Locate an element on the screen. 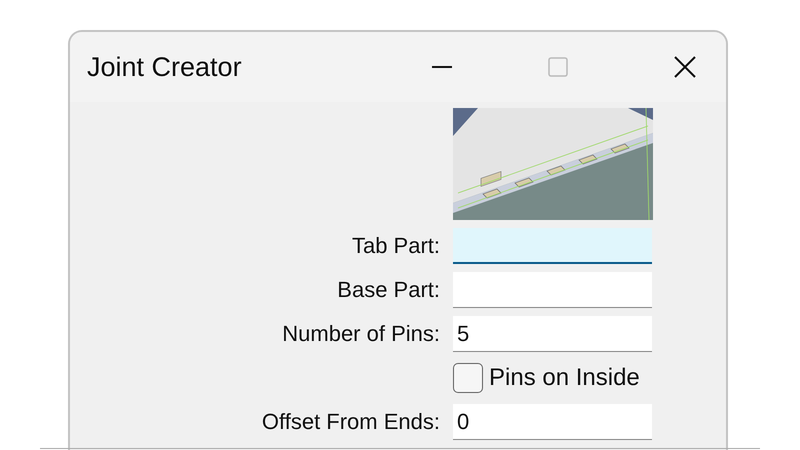  checkbox-label: Pins on Inside is located at coordinates (564, 378).